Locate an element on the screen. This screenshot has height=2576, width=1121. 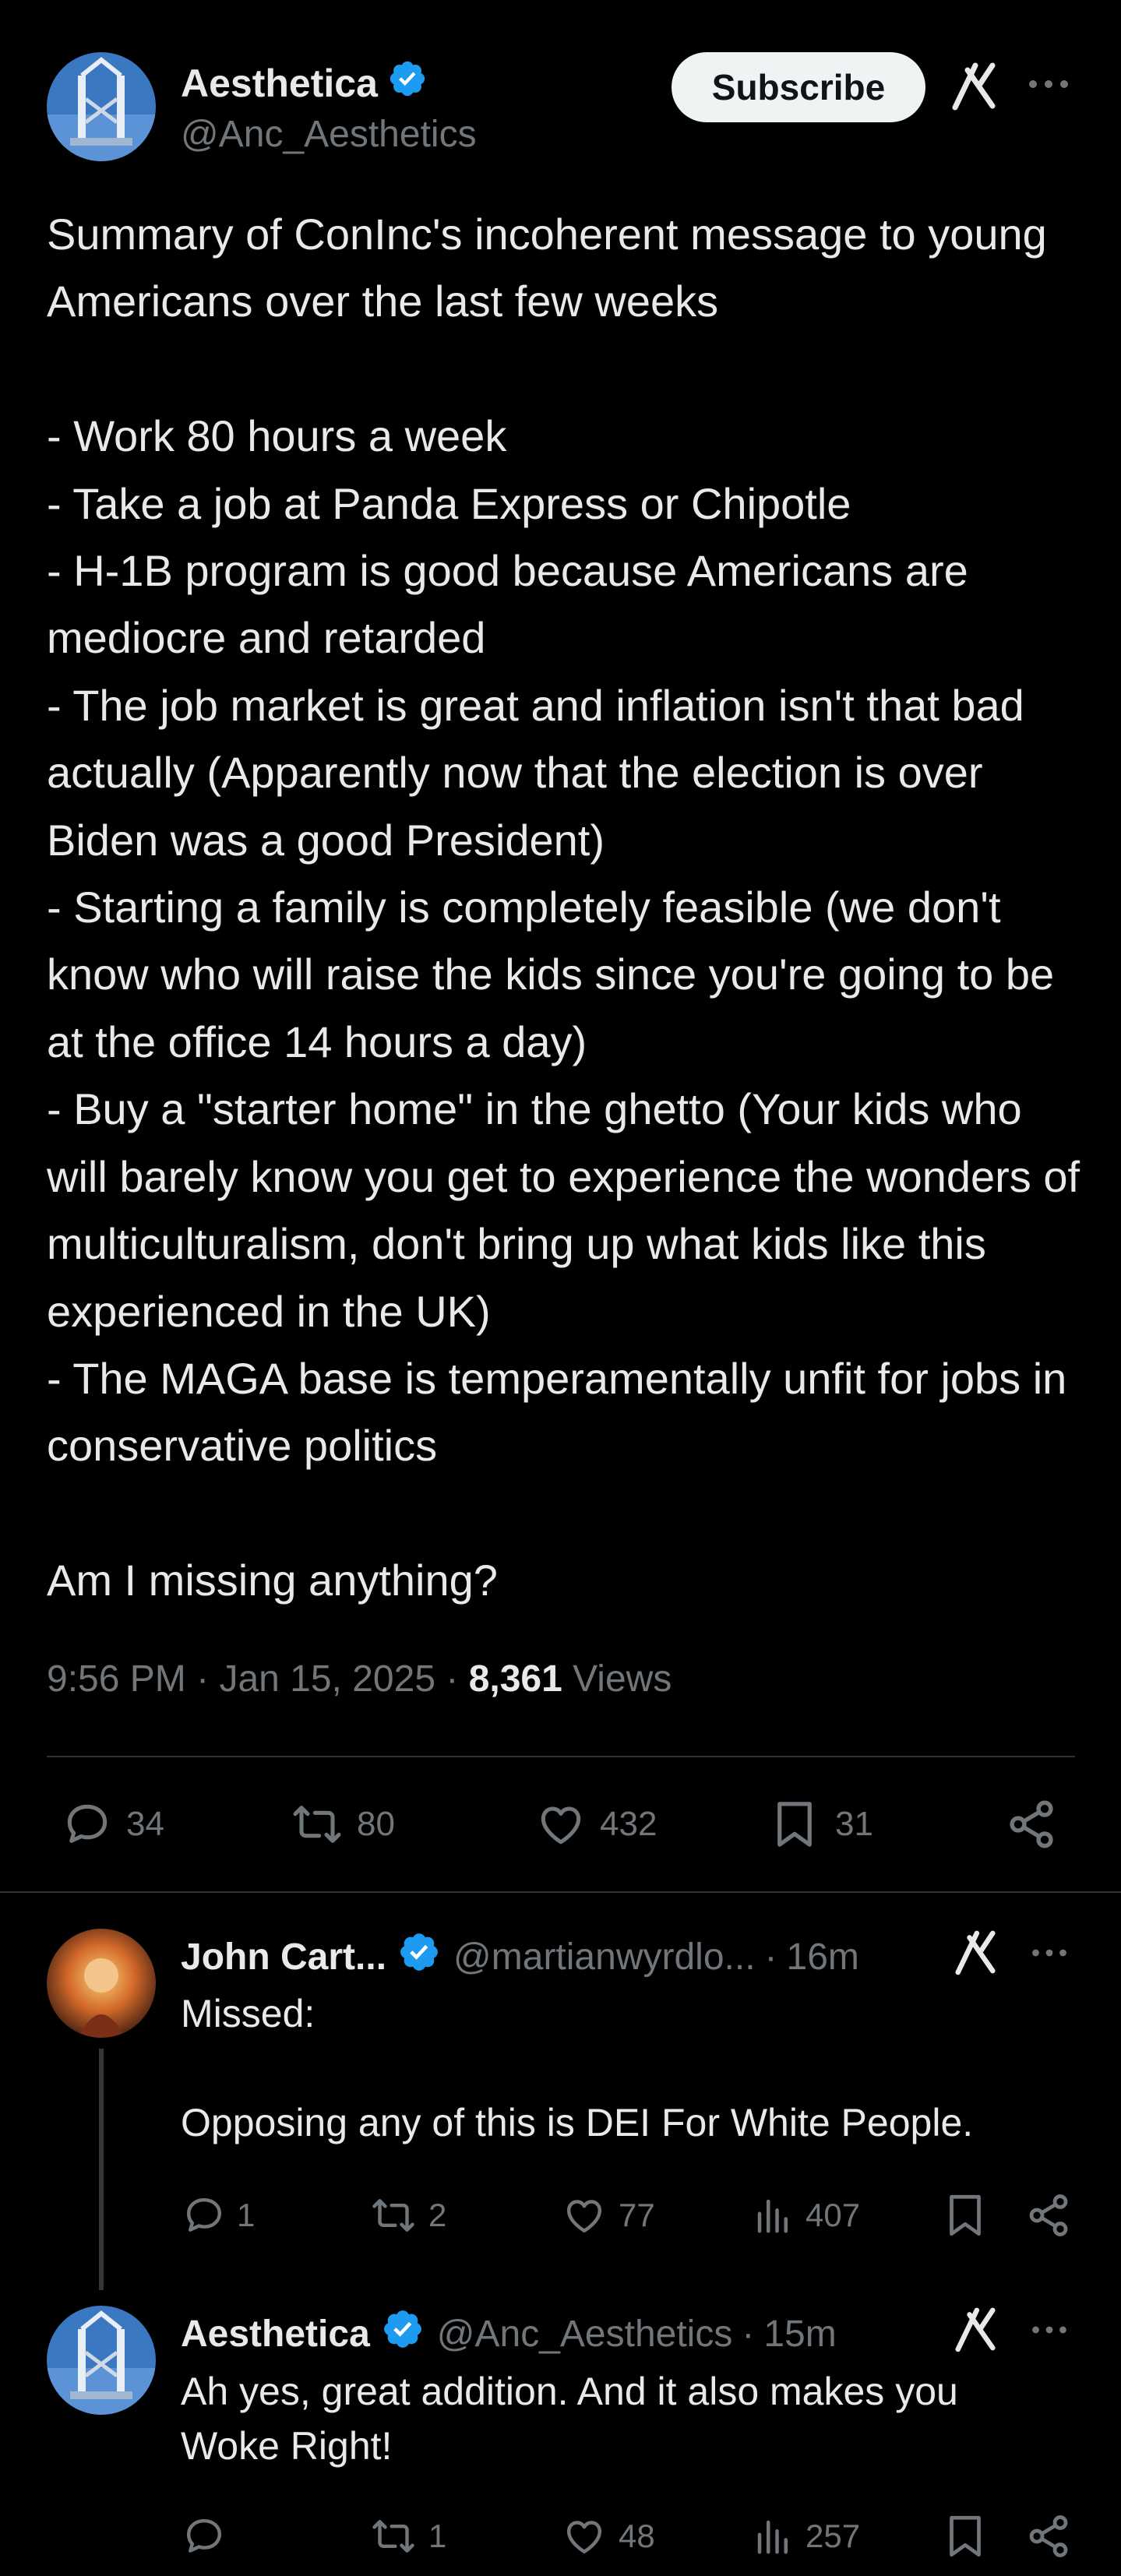
repost-button: 1 is located at coordinates (407, 2536).